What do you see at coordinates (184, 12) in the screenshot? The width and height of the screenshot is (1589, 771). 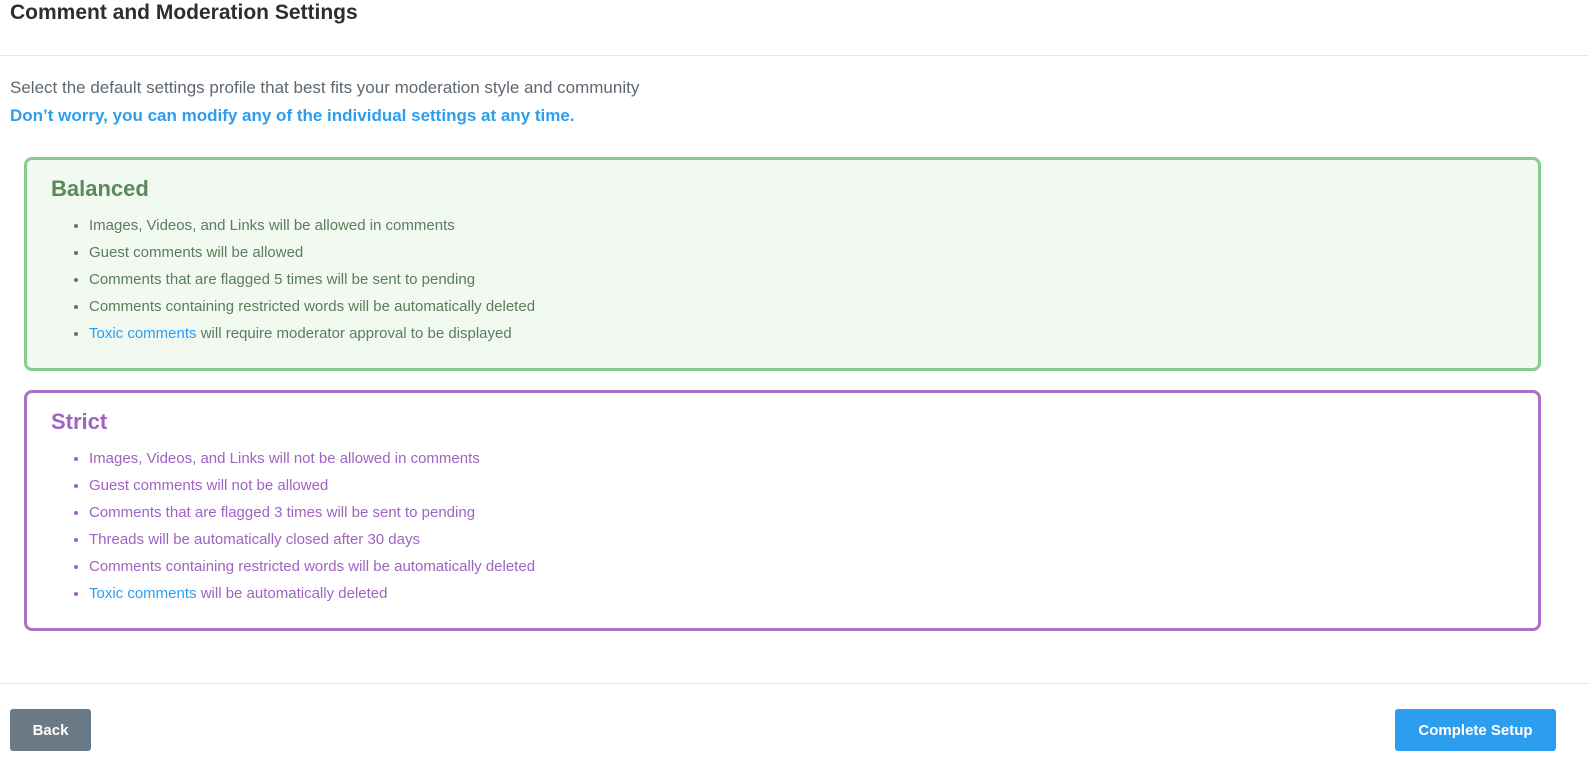 I see `page-title: Comment and Moderation Settings` at bounding box center [184, 12].